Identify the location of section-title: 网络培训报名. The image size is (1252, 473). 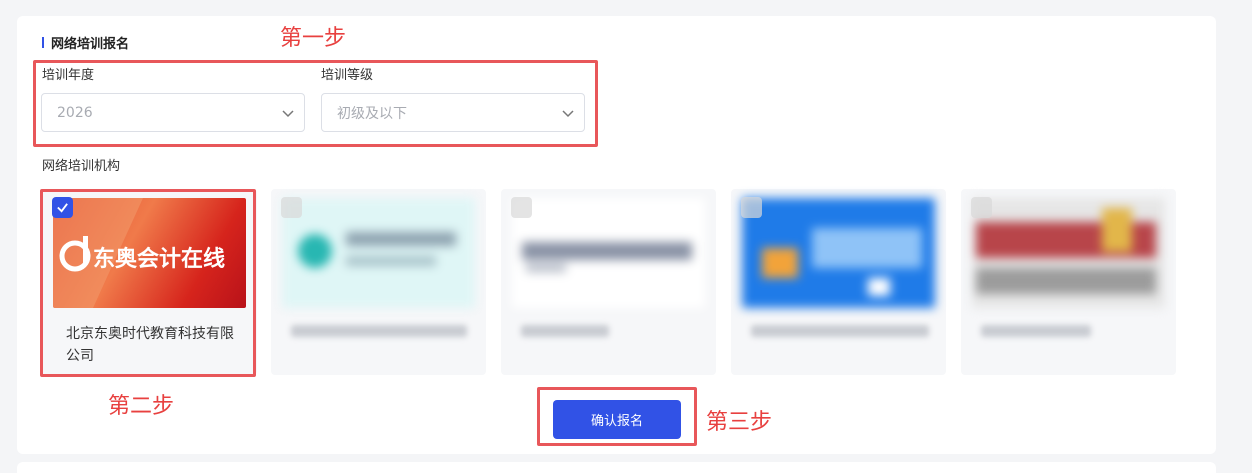
(86, 42).